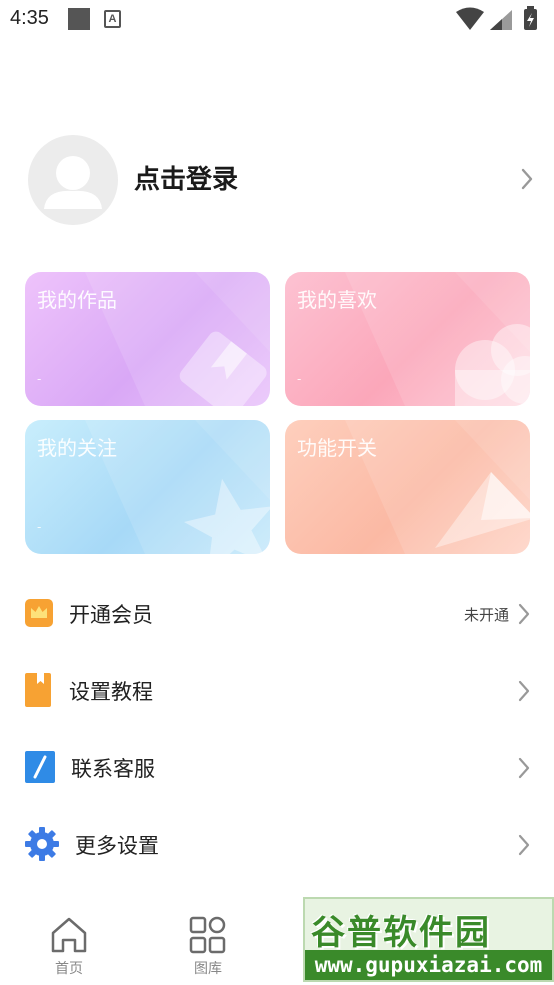  I want to click on card-title: 我的作品, so click(77, 300).